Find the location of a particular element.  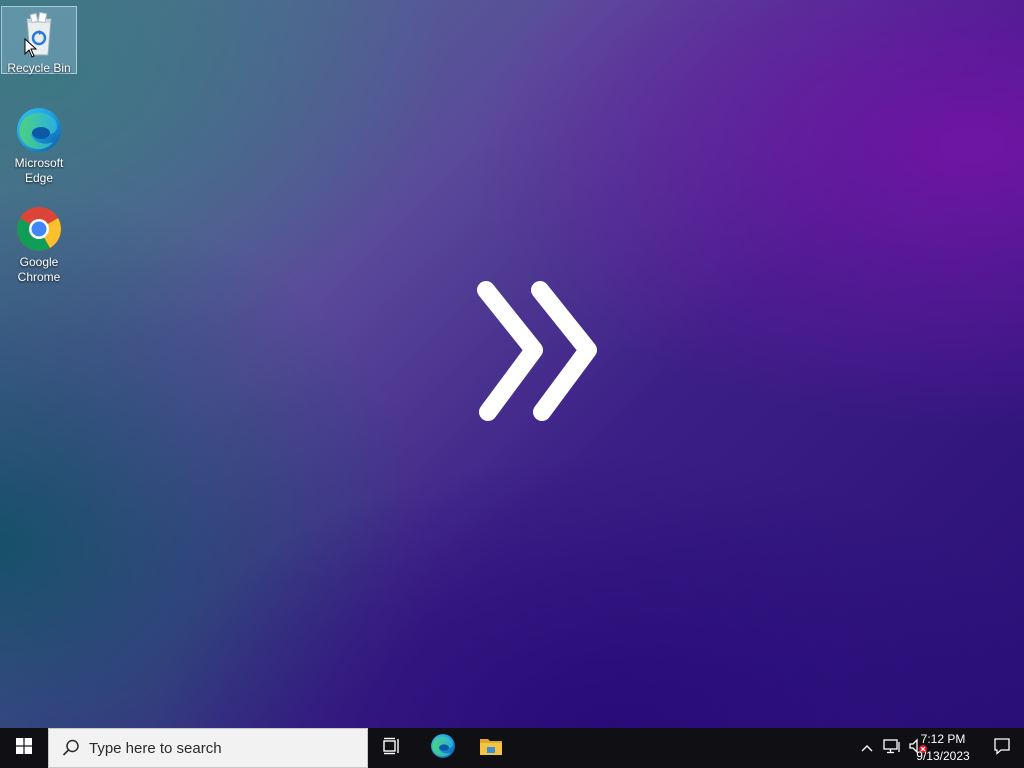

system-tray: 7:12 PM 9/13/2023 is located at coordinates (924, 748).